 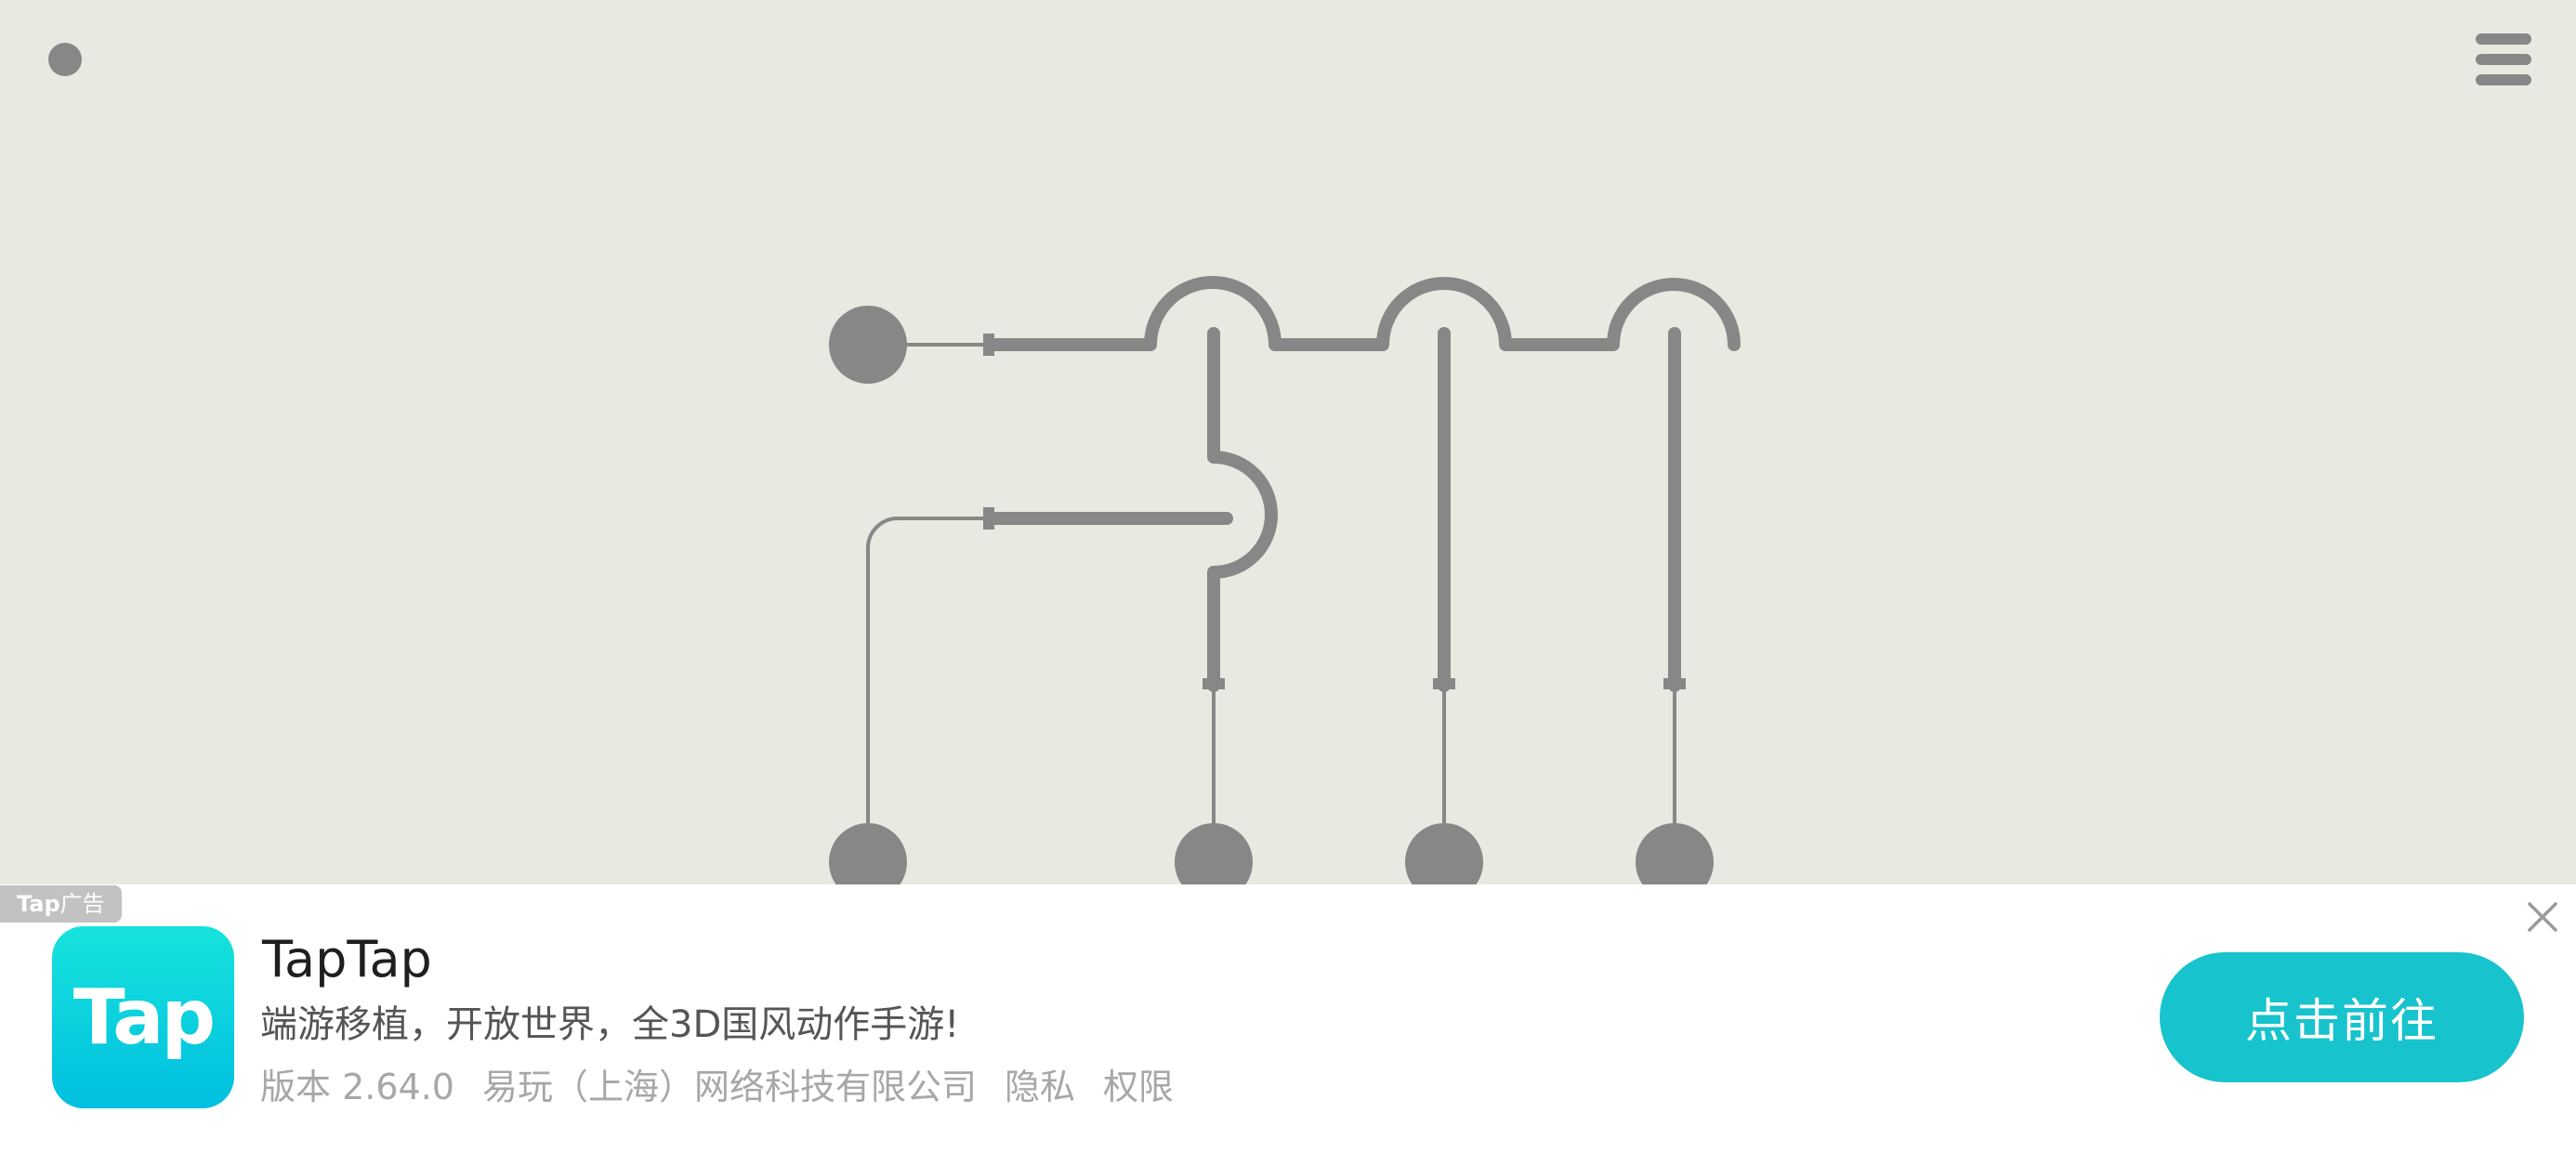 I want to click on ad-tag: Tap 广告, so click(x=61, y=904).